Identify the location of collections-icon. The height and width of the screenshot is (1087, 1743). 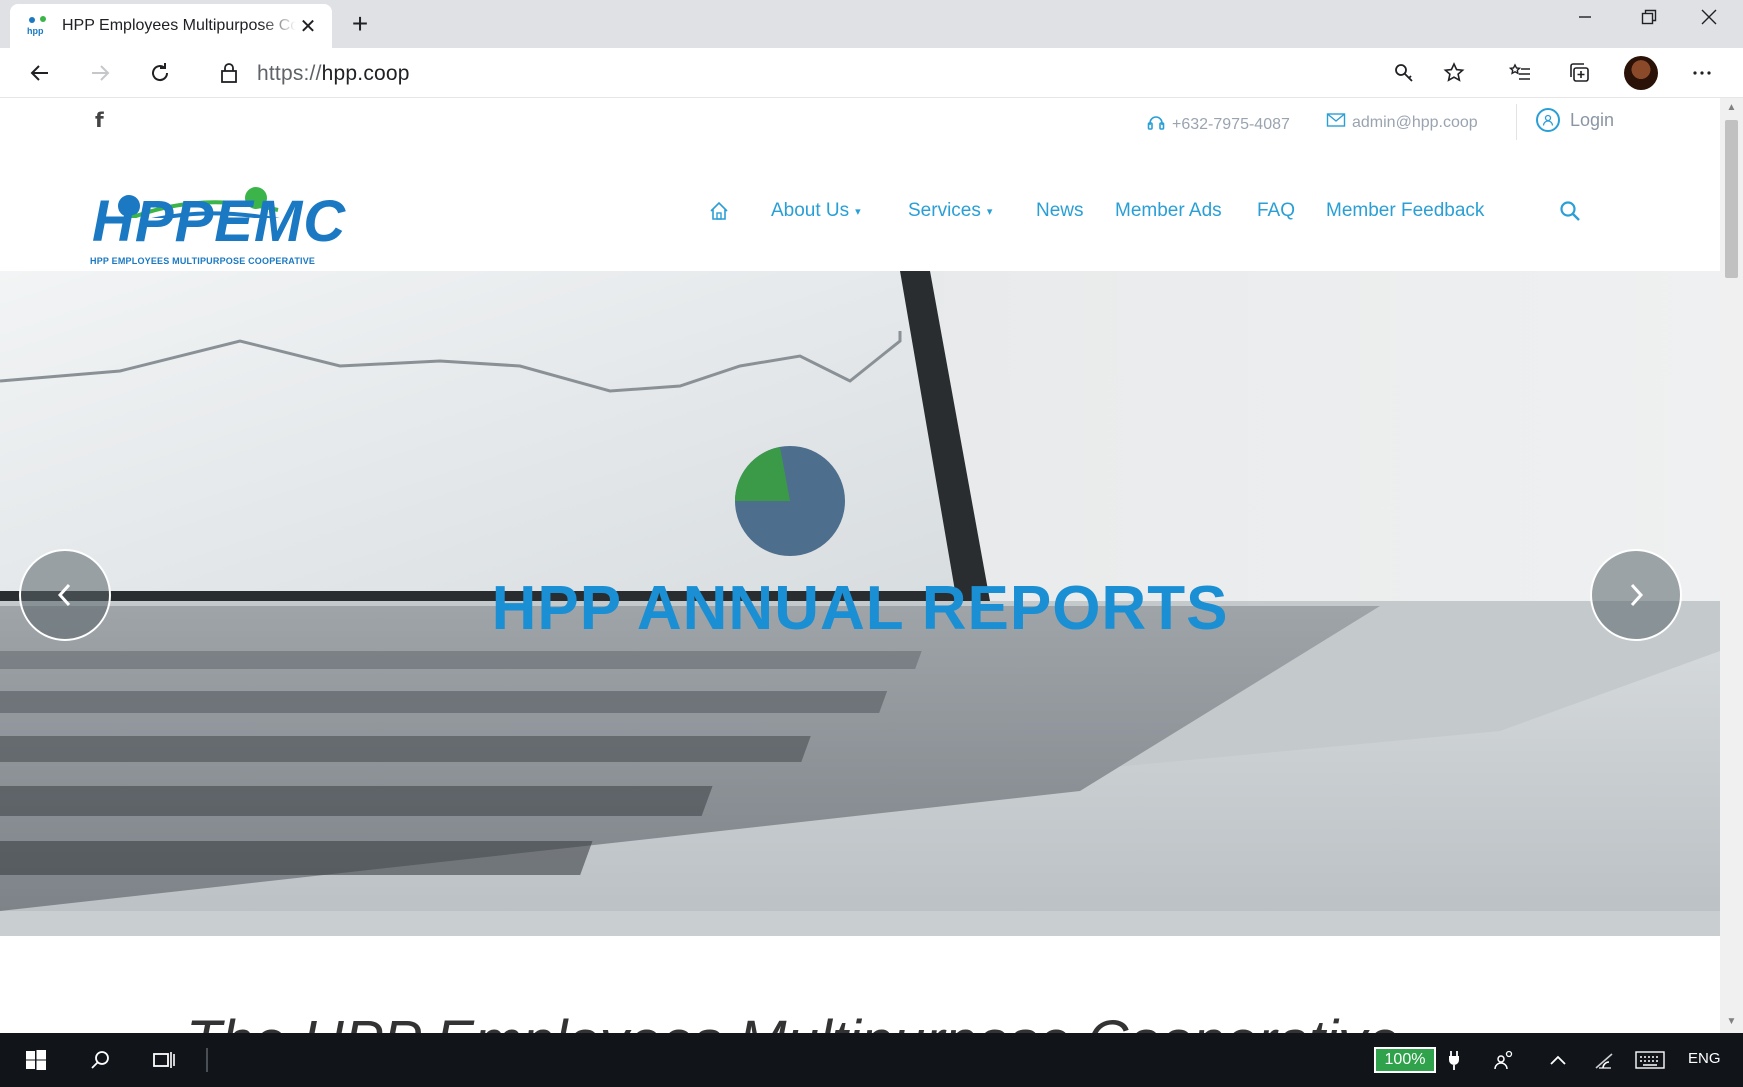
(1579, 72).